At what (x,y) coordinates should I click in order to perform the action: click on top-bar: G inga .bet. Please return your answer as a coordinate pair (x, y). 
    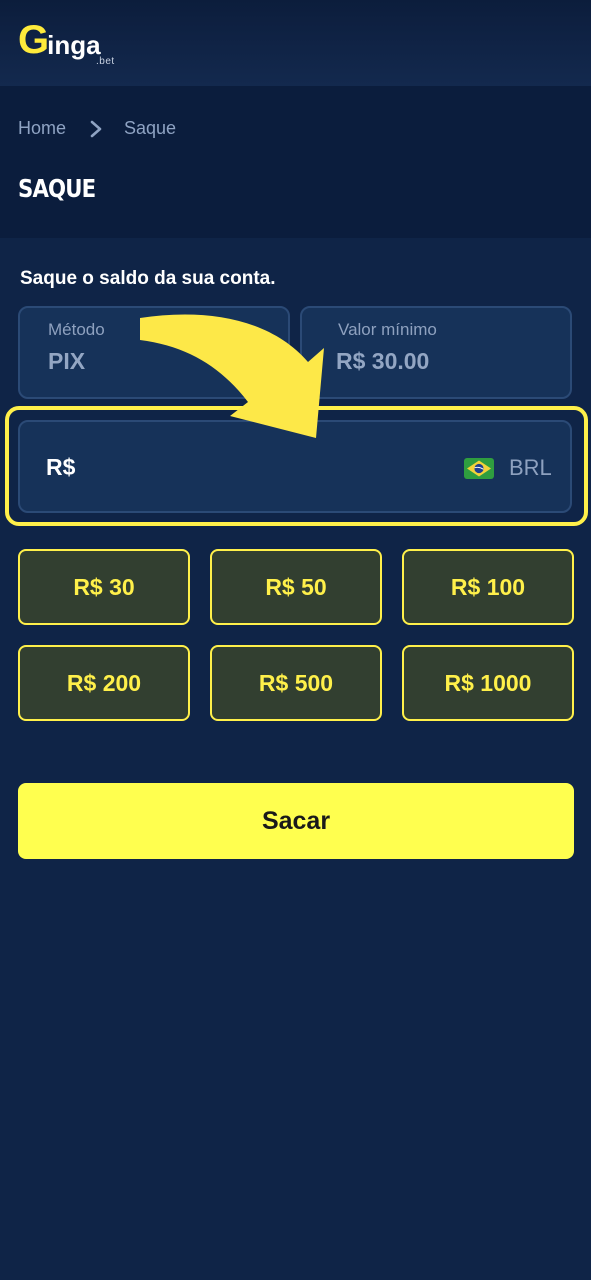
    Looking at the image, I should click on (295, 43).